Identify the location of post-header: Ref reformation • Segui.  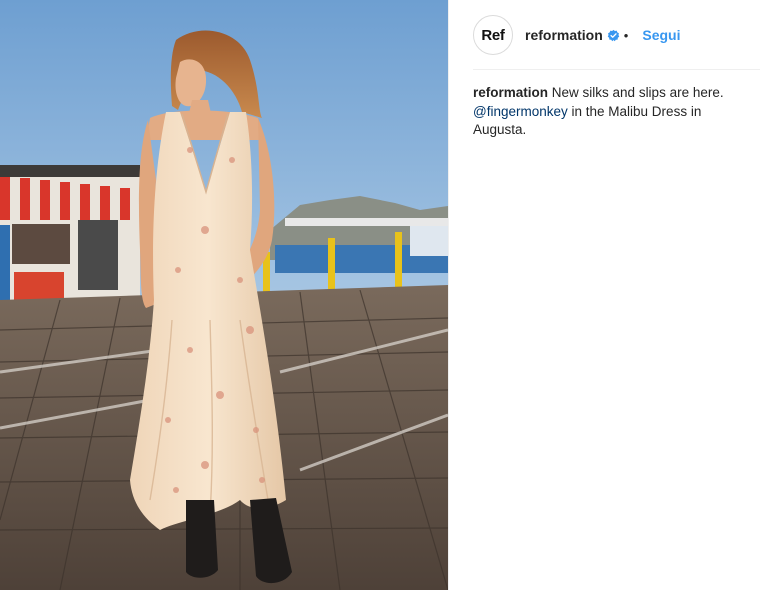
(607, 35).